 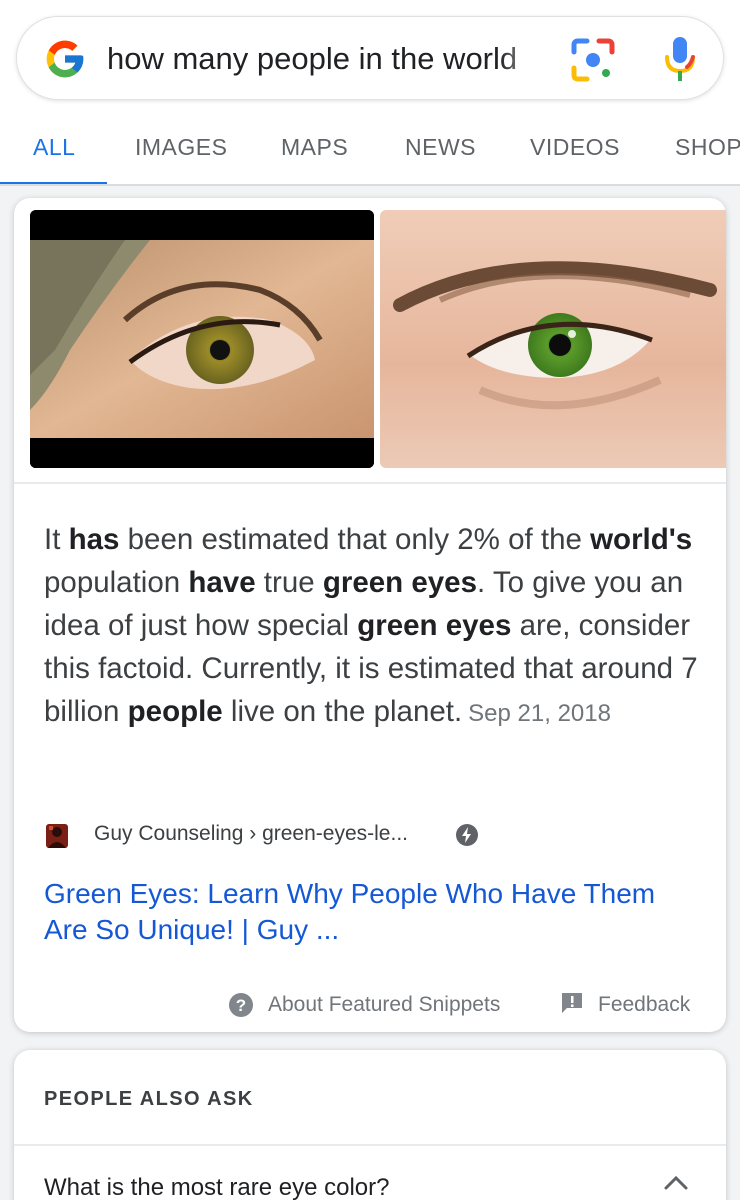 I want to click on people-also-ask-heading: PEOPLE ALSO ASK, so click(x=149, y=1099).